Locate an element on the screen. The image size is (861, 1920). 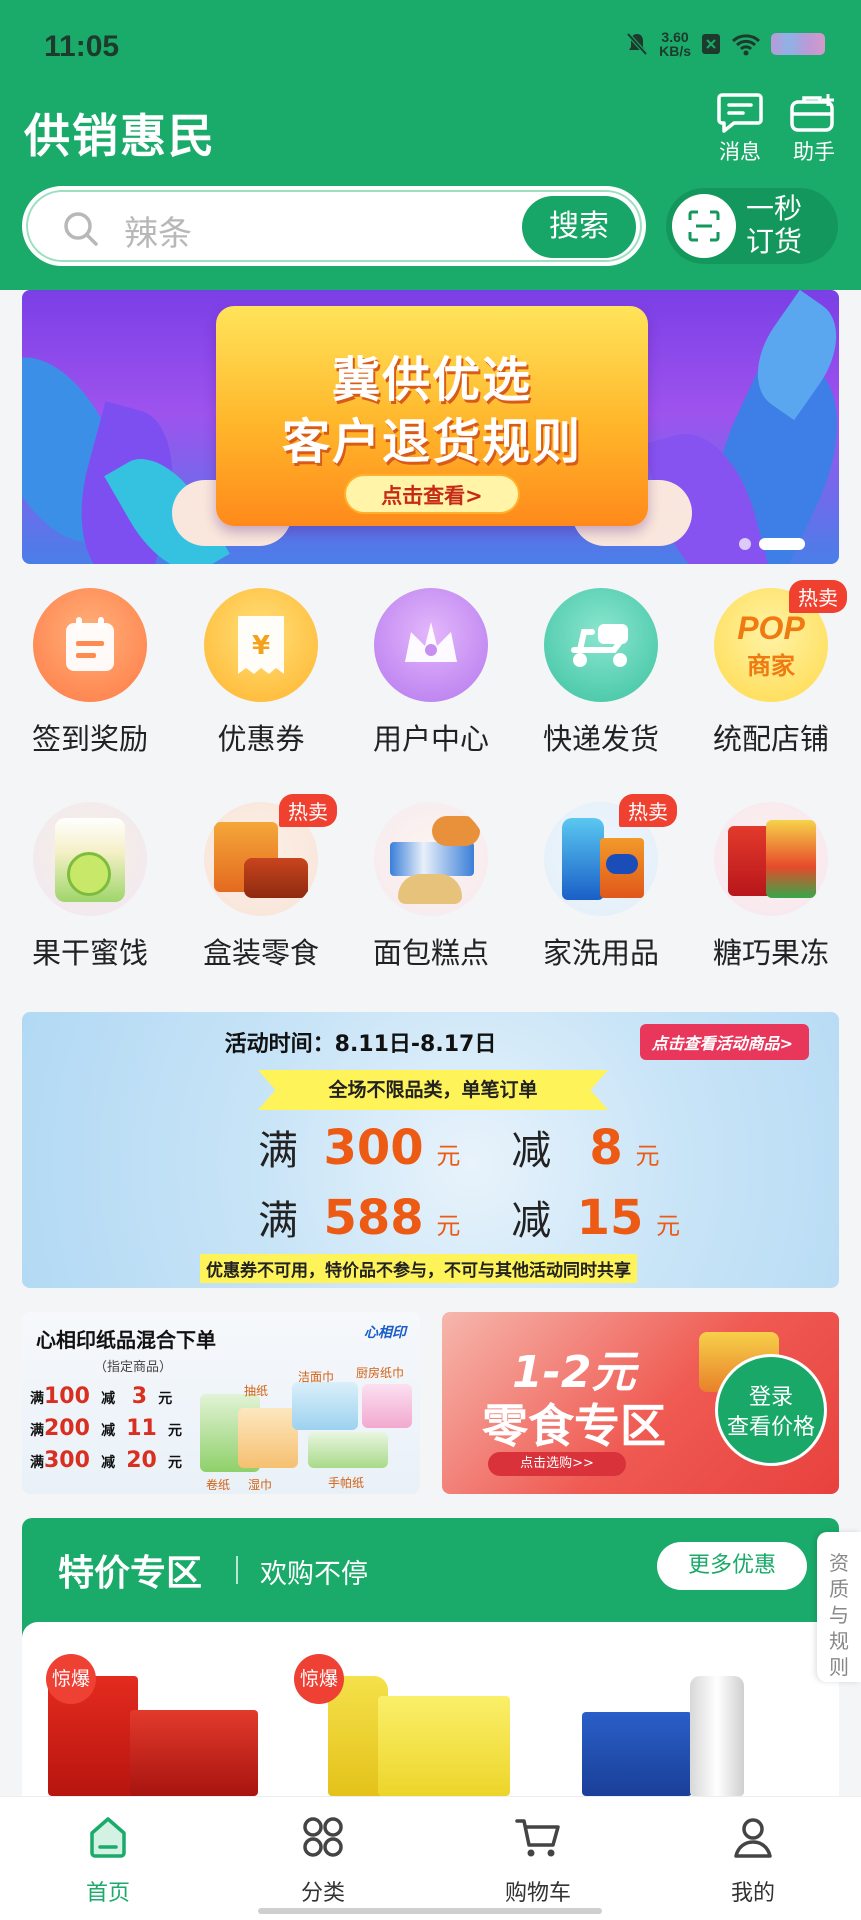
paper-tier: 满100 减 3 元 is located at coordinates (101, 1396).